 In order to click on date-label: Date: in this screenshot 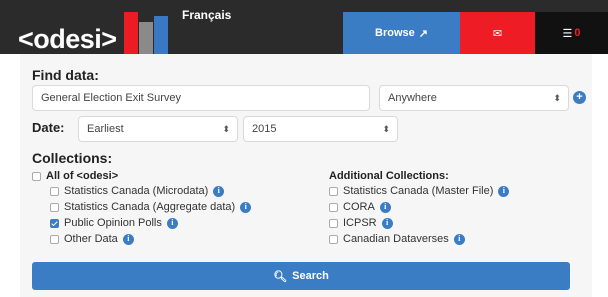, I will do `click(48, 127)`.